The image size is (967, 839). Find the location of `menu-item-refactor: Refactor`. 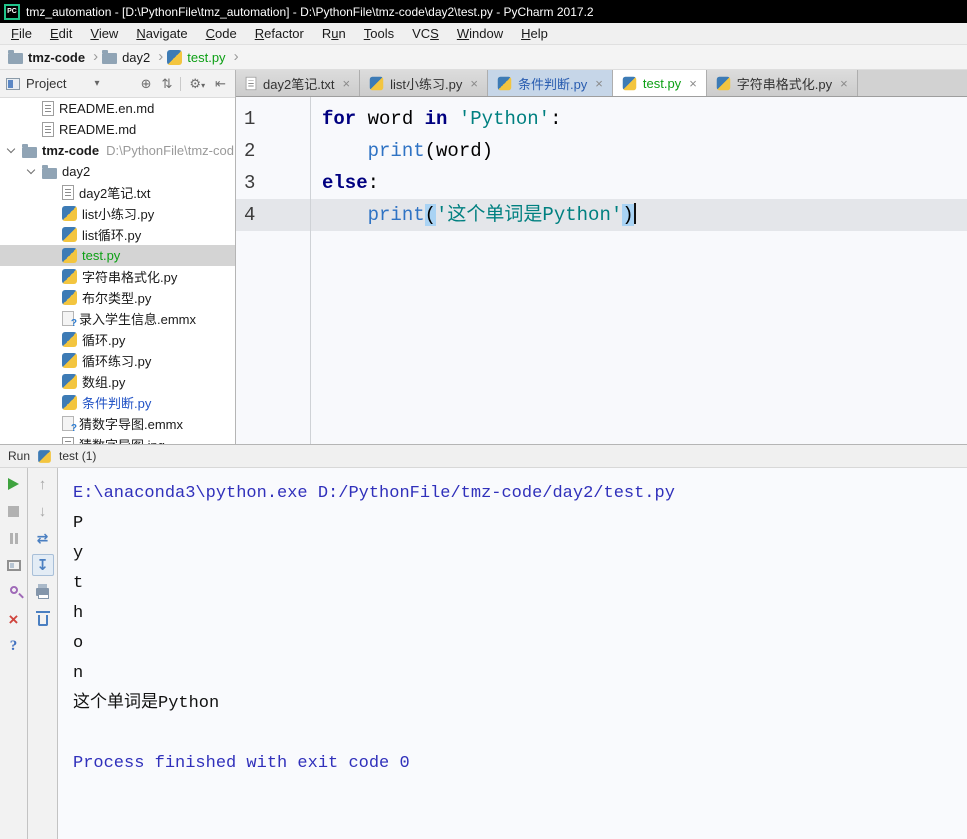

menu-item-refactor: Refactor is located at coordinates (279, 34).